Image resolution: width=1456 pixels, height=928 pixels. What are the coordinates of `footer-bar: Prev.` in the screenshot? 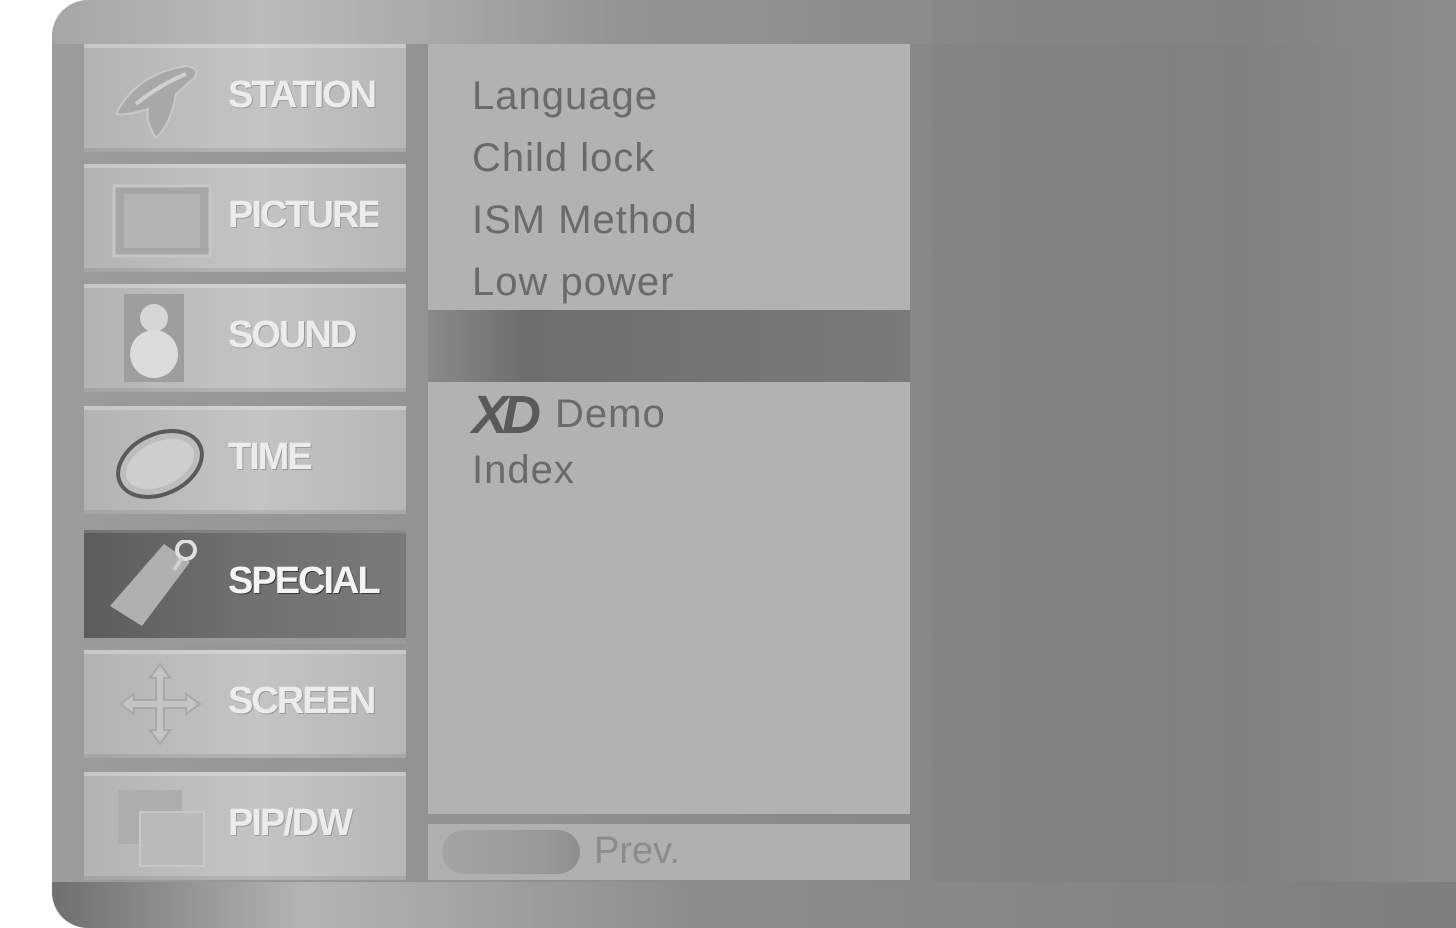 It's located at (669, 852).